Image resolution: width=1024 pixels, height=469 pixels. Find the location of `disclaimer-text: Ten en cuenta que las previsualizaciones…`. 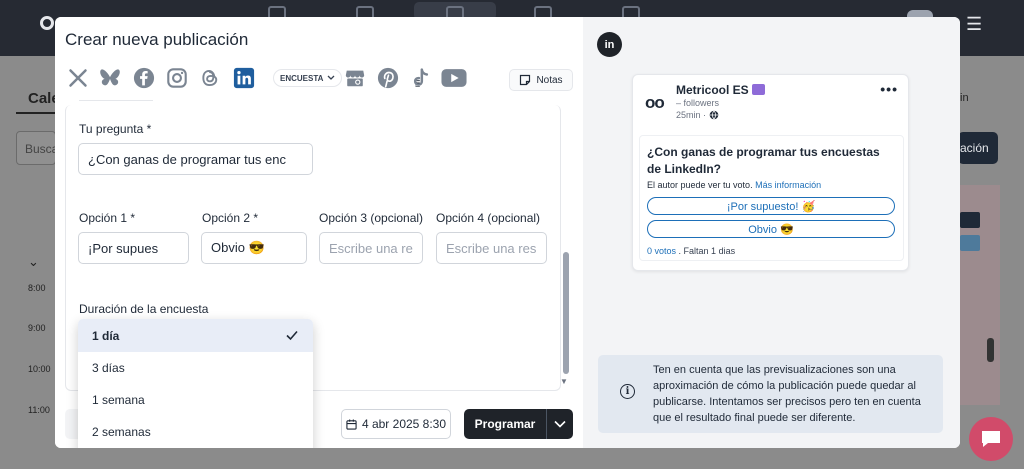

disclaimer-text: Ten en cuenta que las previsualizaciones… is located at coordinates (787, 394).